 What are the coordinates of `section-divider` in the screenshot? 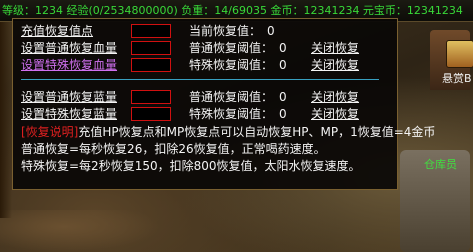 It's located at (200, 79).